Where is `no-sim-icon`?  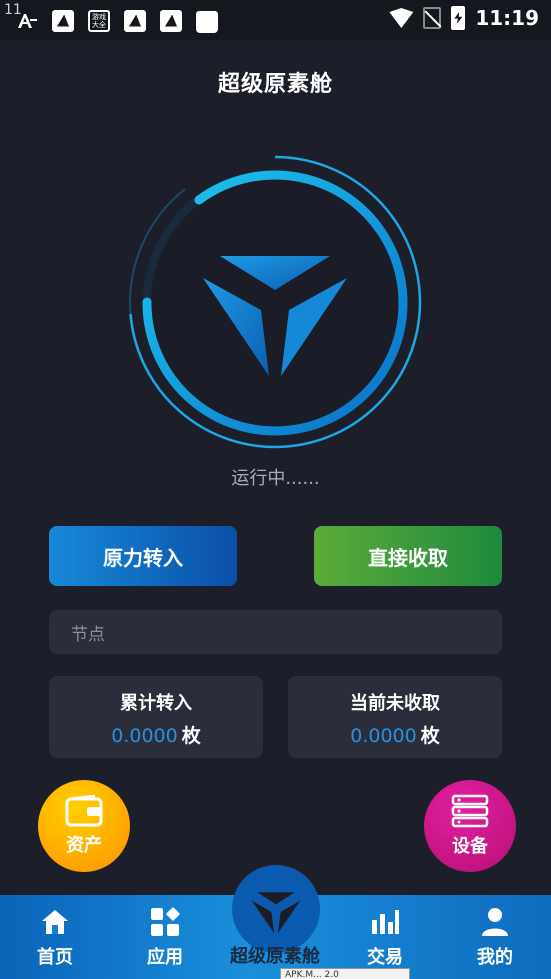
no-sim-icon is located at coordinates (432, 18).